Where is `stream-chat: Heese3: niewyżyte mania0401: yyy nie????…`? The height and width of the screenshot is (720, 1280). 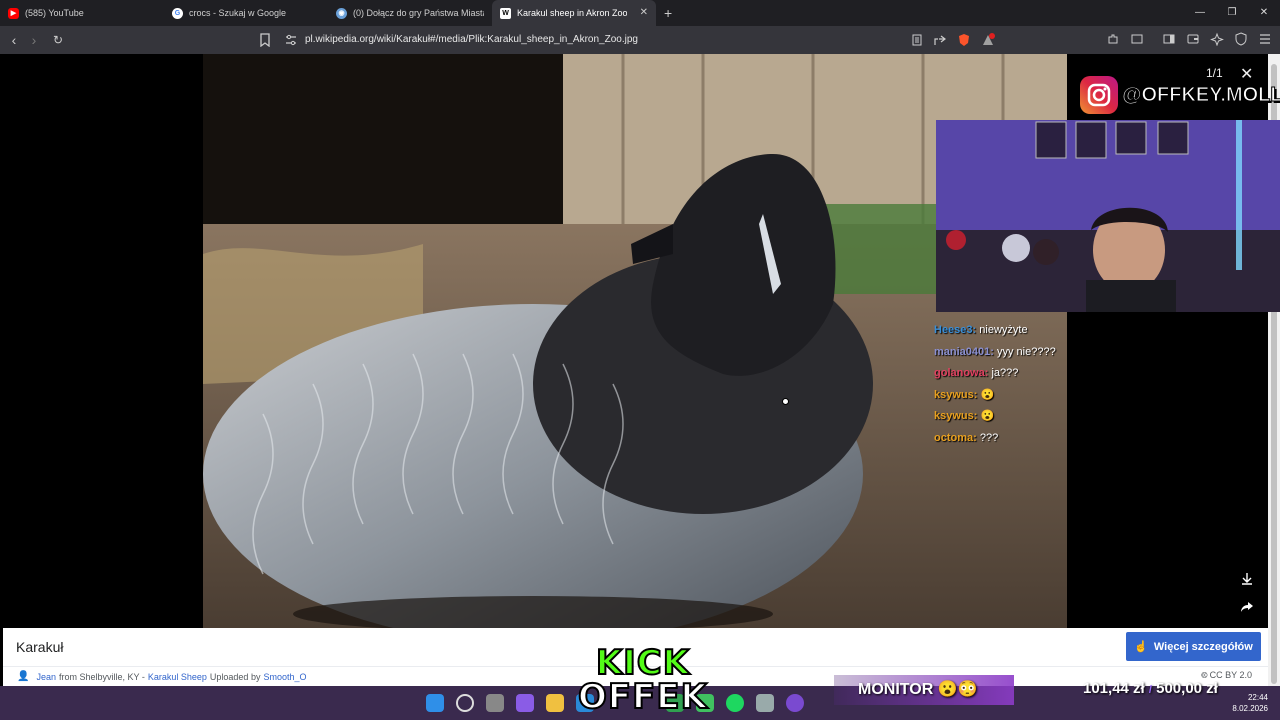
stream-chat: Heese3: niewyżyte mania0401: yyy nie????… is located at coordinates (995, 384).